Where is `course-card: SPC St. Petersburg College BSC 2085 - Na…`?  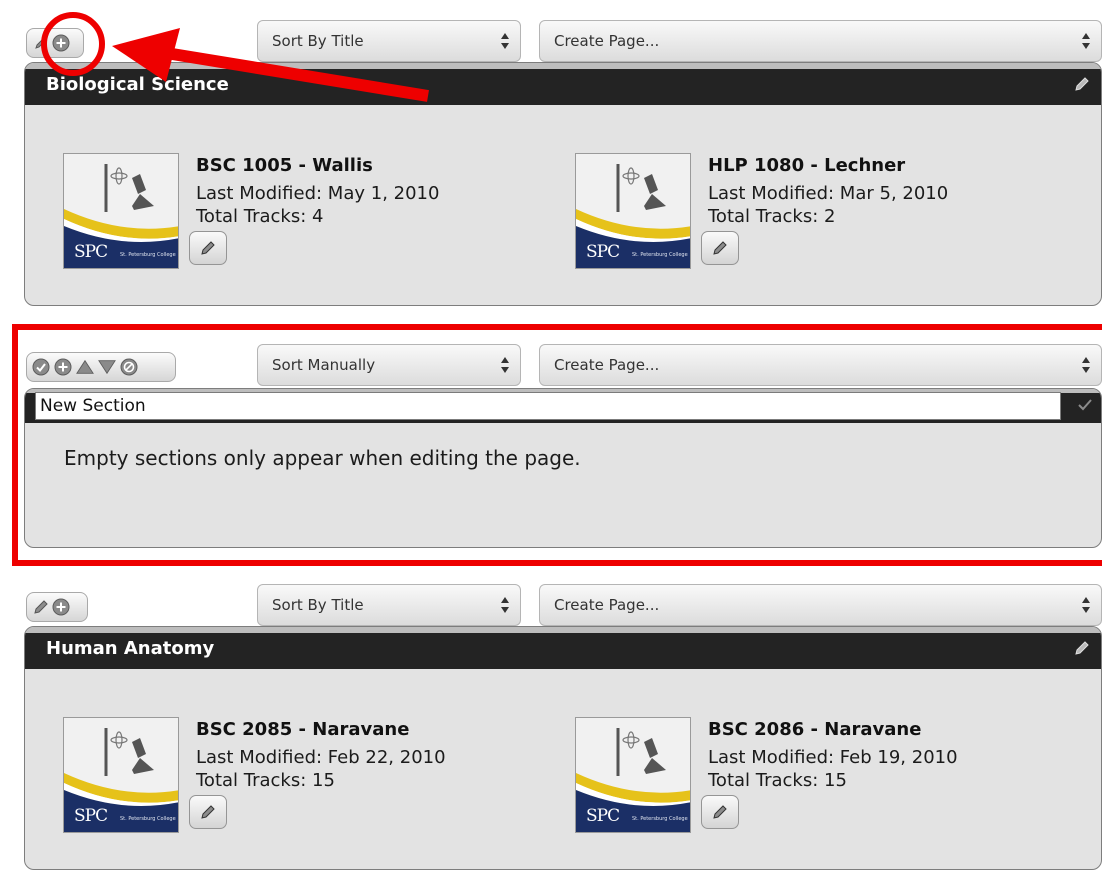
course-card: SPC St. Petersburg College BSC 2085 - Na… is located at coordinates (259, 776).